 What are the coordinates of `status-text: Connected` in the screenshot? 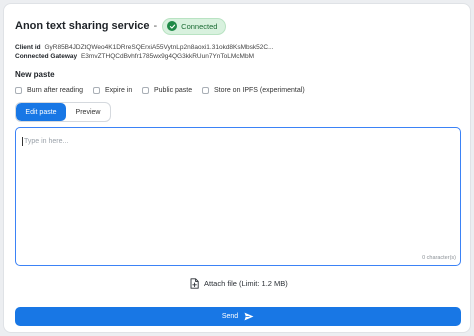 It's located at (199, 26).